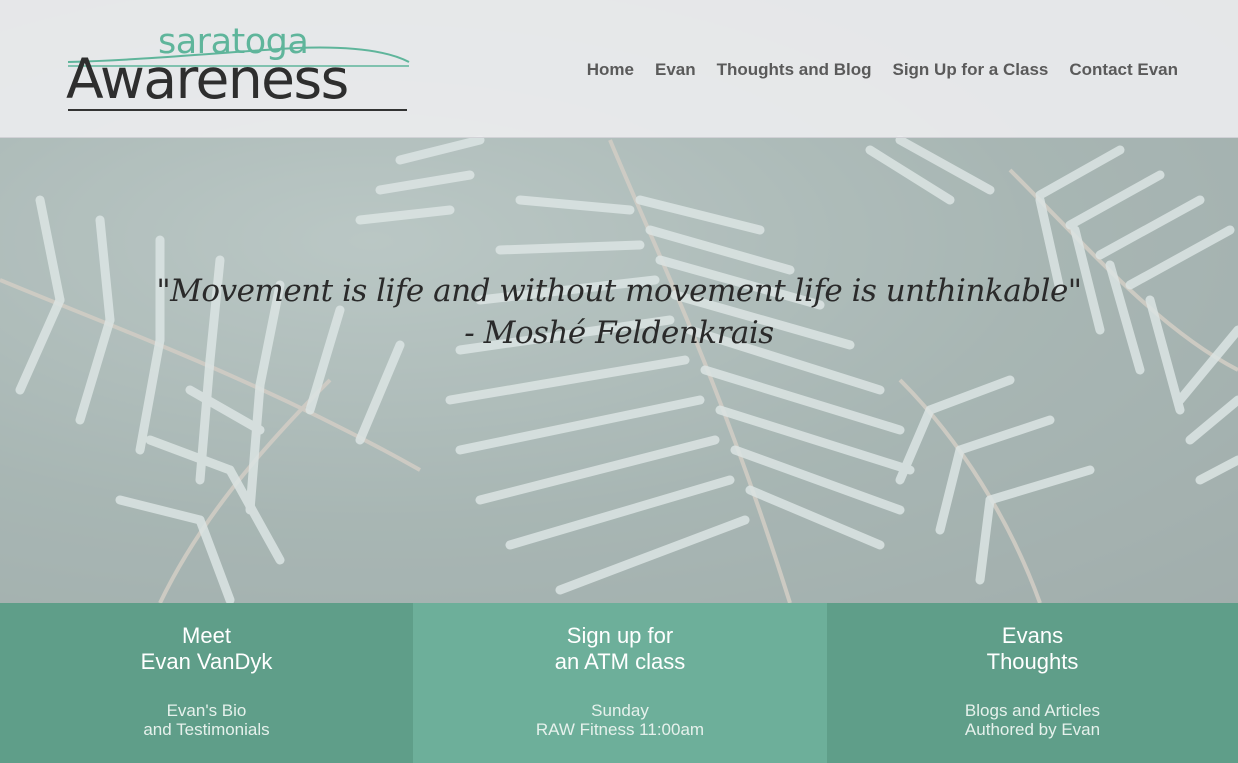  What do you see at coordinates (794, 70) in the screenshot?
I see `nav-thoughts-and-blog: Thoughts and Blog` at bounding box center [794, 70].